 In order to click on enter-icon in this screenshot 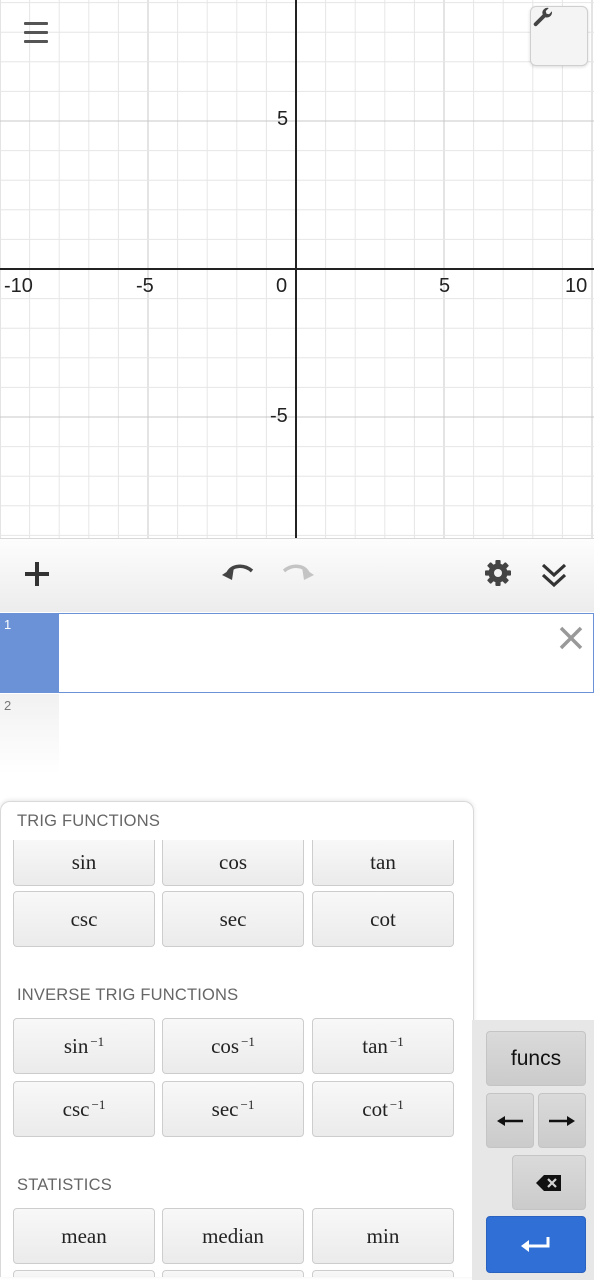, I will do `click(535, 1244)`.